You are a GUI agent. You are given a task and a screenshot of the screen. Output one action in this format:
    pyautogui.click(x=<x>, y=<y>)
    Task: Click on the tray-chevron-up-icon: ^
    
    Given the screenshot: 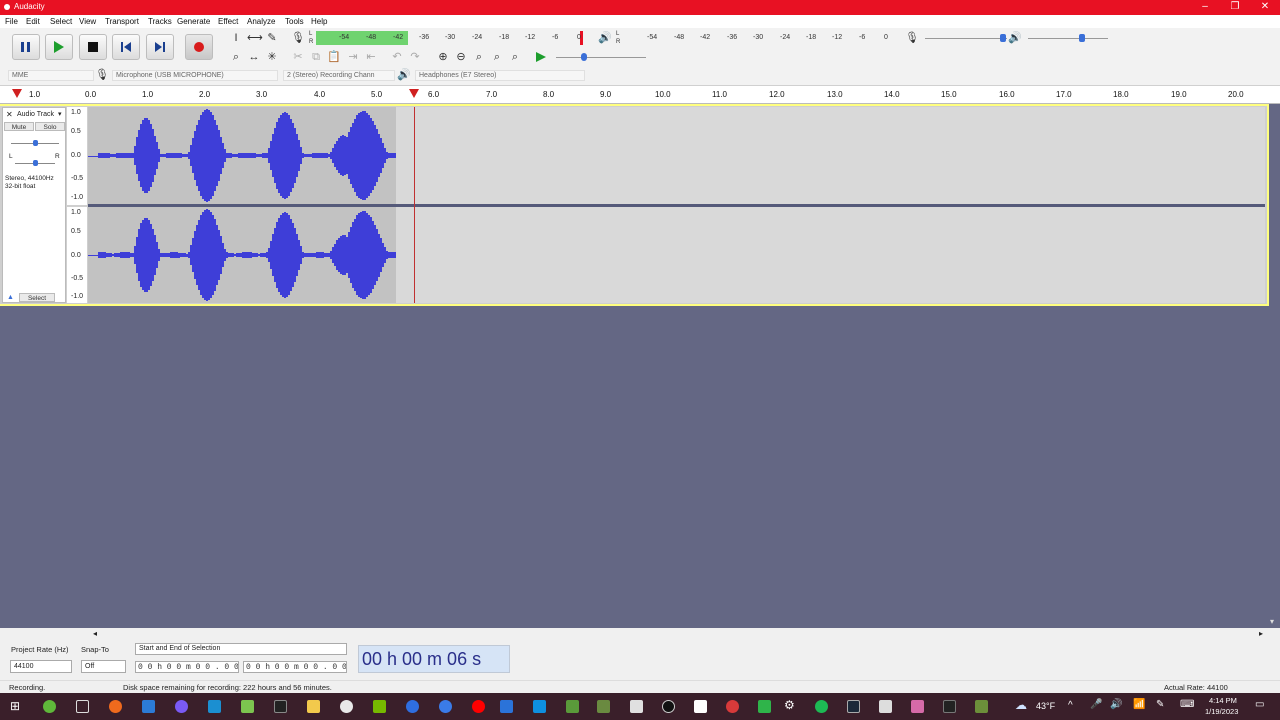 What is the action you would take?
    pyautogui.click(x=1070, y=705)
    